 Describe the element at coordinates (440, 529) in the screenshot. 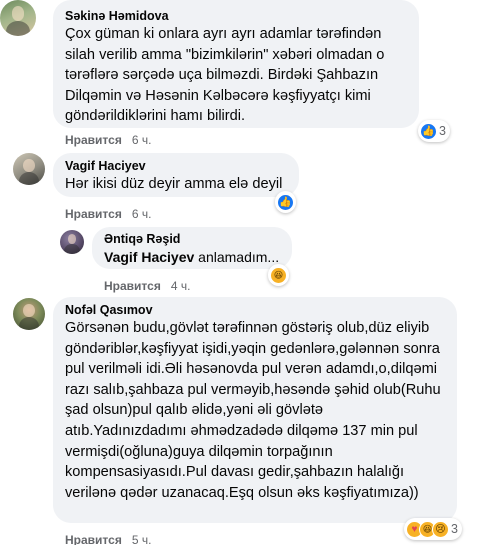

I see `sad-icon: 😢` at that location.